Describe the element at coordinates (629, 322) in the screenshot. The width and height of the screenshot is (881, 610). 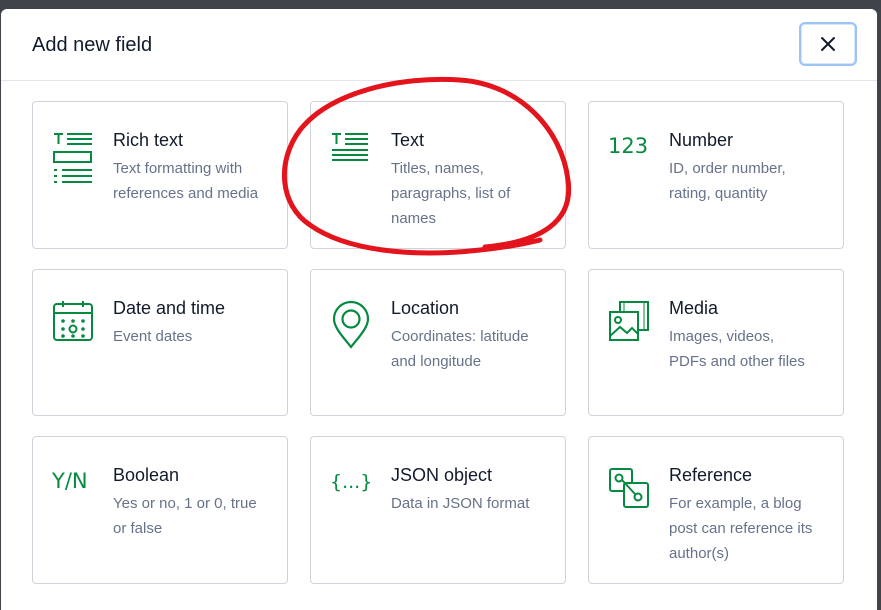
I see `media-icon` at that location.